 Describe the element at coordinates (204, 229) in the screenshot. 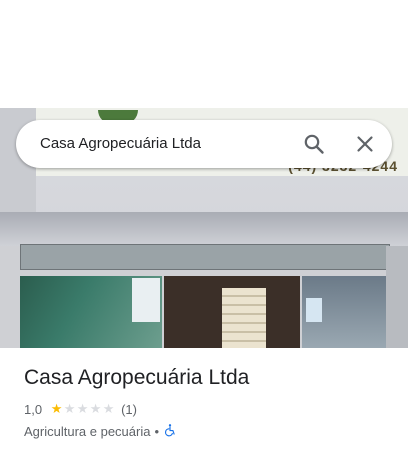

I see `photo-awning` at that location.